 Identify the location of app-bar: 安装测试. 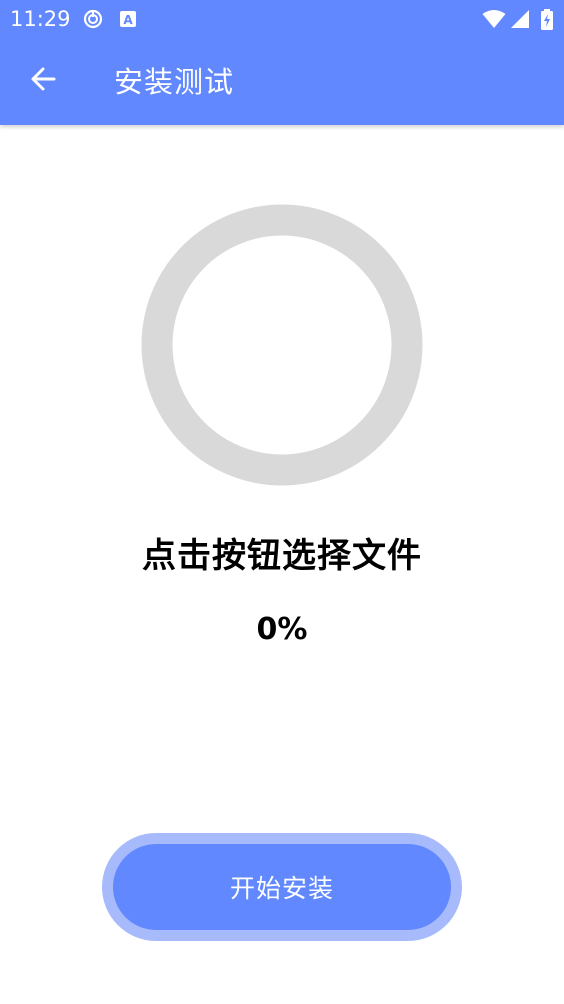
(282, 81).